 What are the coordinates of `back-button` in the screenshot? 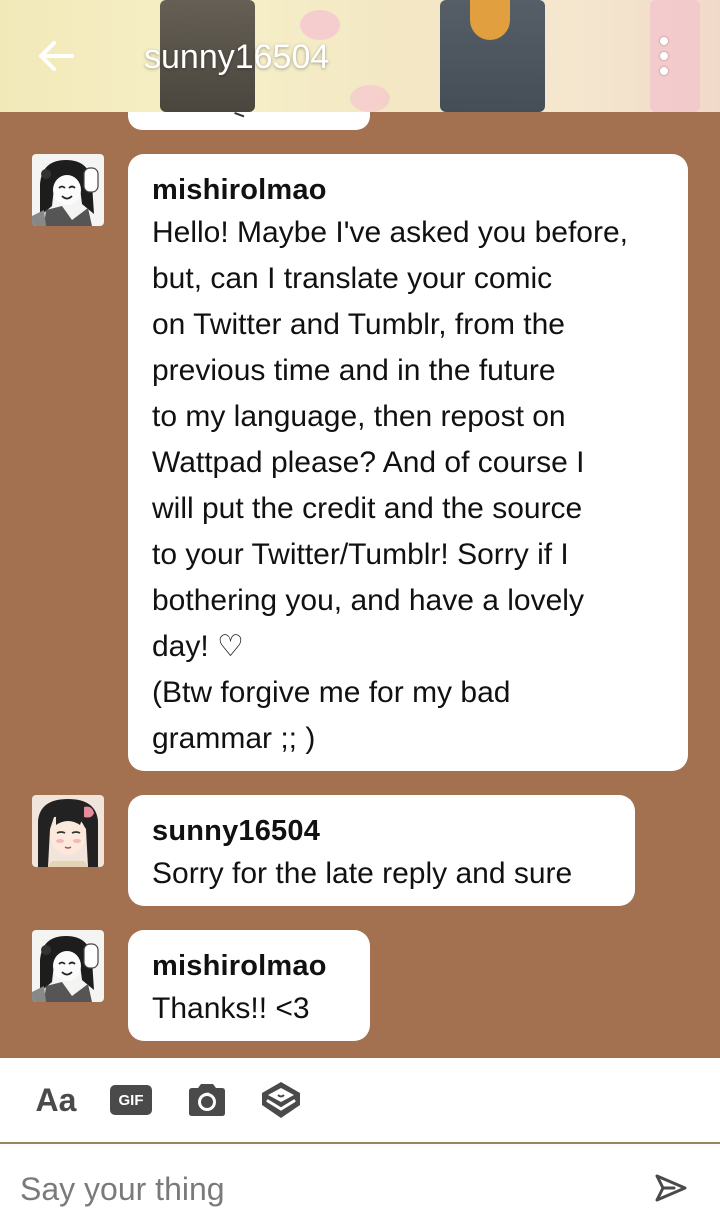 It's located at (56, 56).